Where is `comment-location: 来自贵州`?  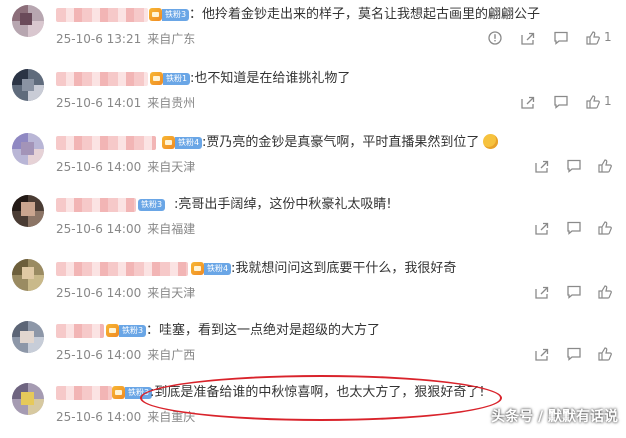
comment-location: 来自贵州 is located at coordinates (171, 103).